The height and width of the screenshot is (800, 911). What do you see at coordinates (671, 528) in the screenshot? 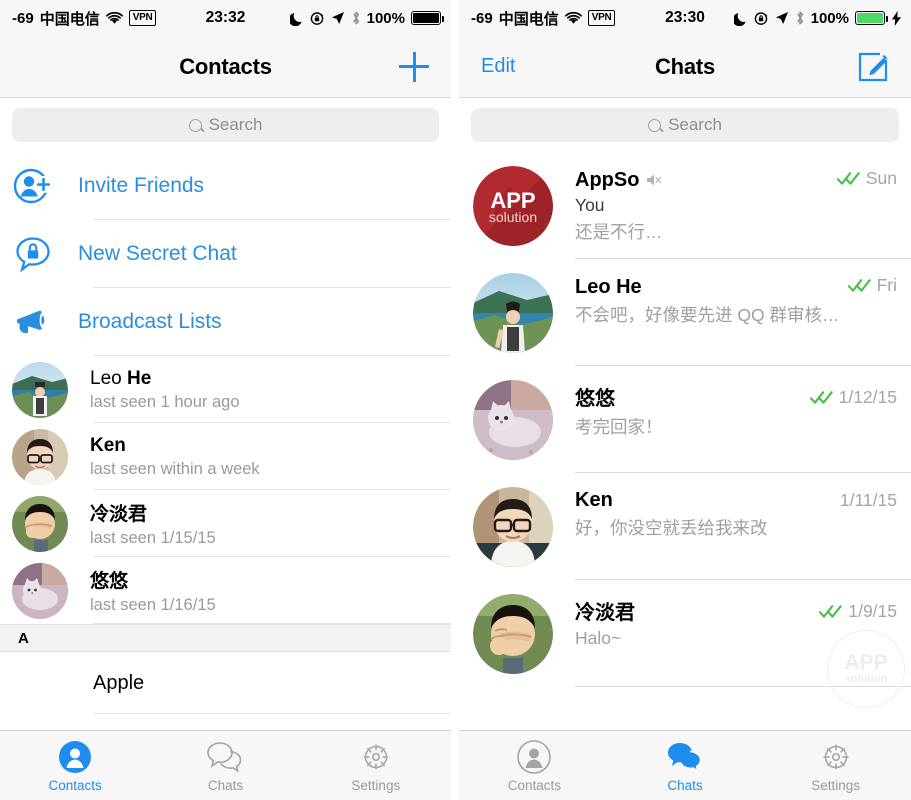
I see `chat-message: 好，你没空就丢给我来改` at bounding box center [671, 528].